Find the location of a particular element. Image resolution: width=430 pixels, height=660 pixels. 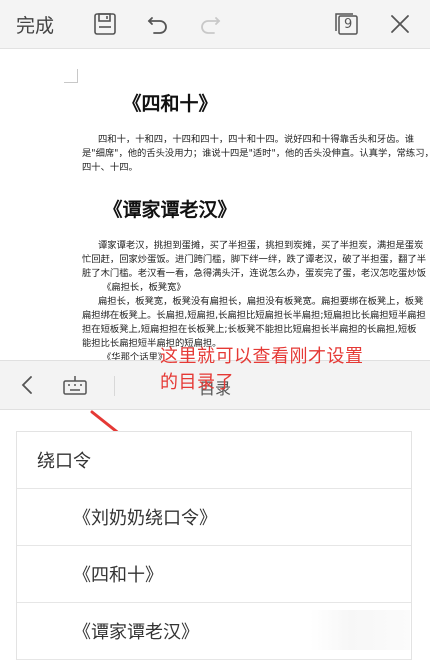

doc-title-tanjia: 《谭家谭老汉》 is located at coordinates (170, 210).